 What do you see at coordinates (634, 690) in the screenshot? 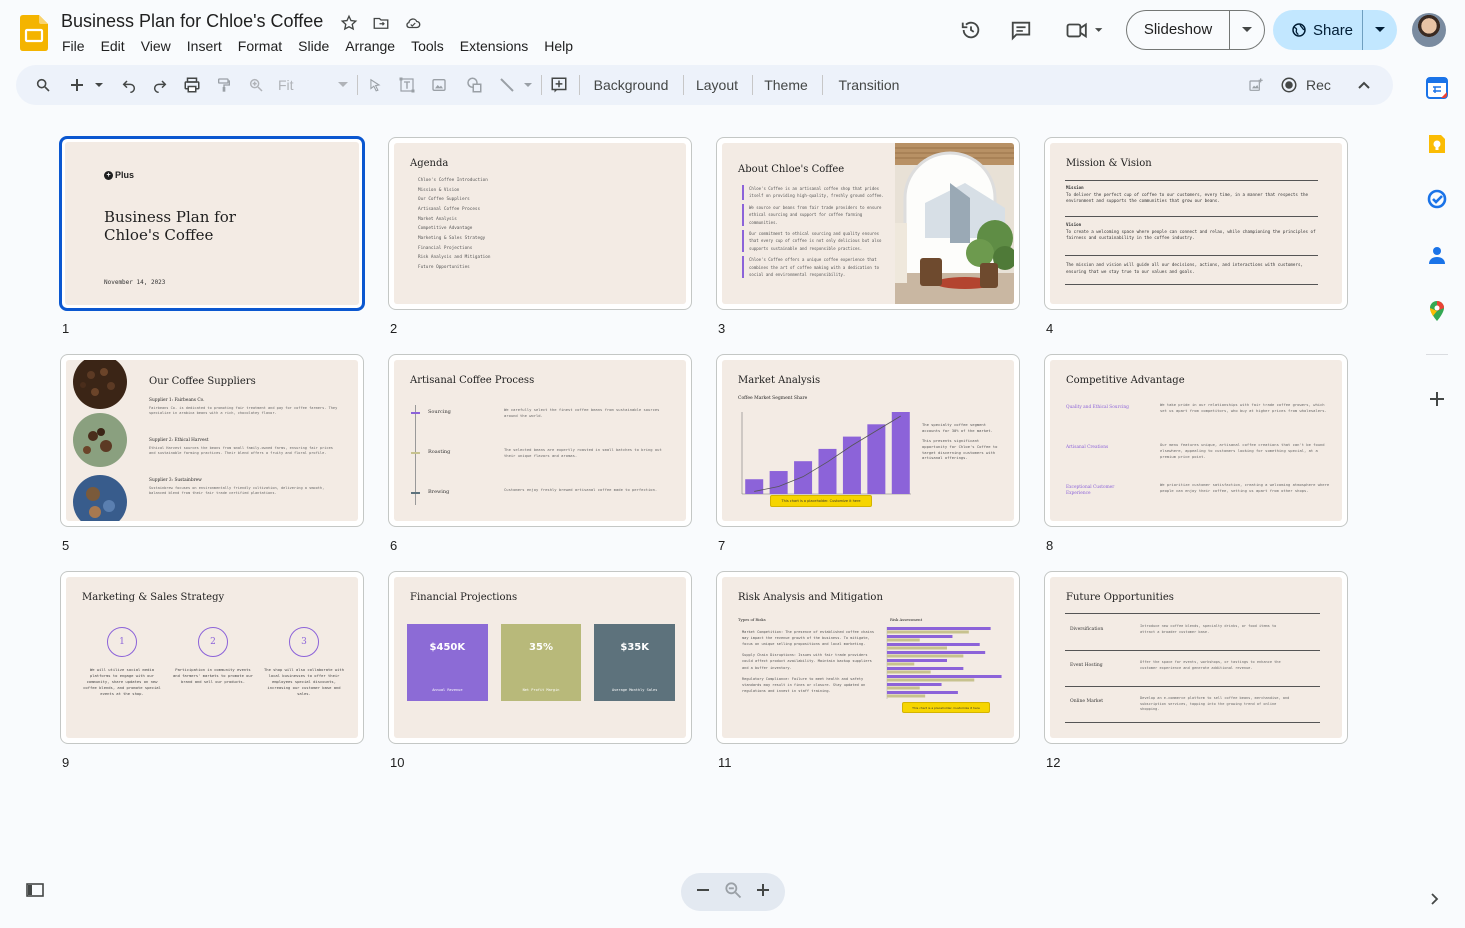
I see `kpi-label: Average Monthly Sales` at bounding box center [634, 690].